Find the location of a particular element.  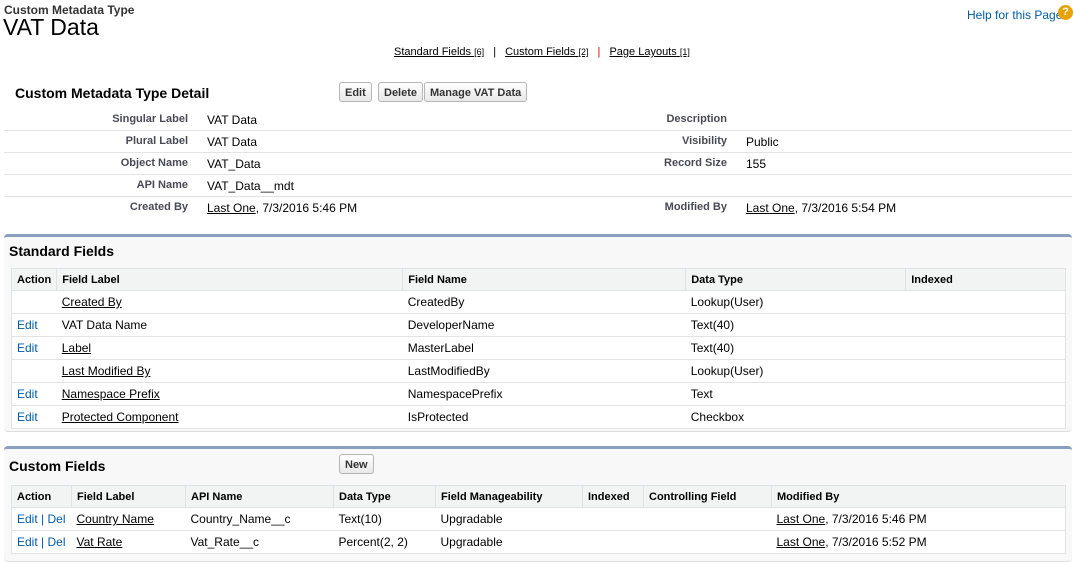

new-field-button: New is located at coordinates (356, 464).